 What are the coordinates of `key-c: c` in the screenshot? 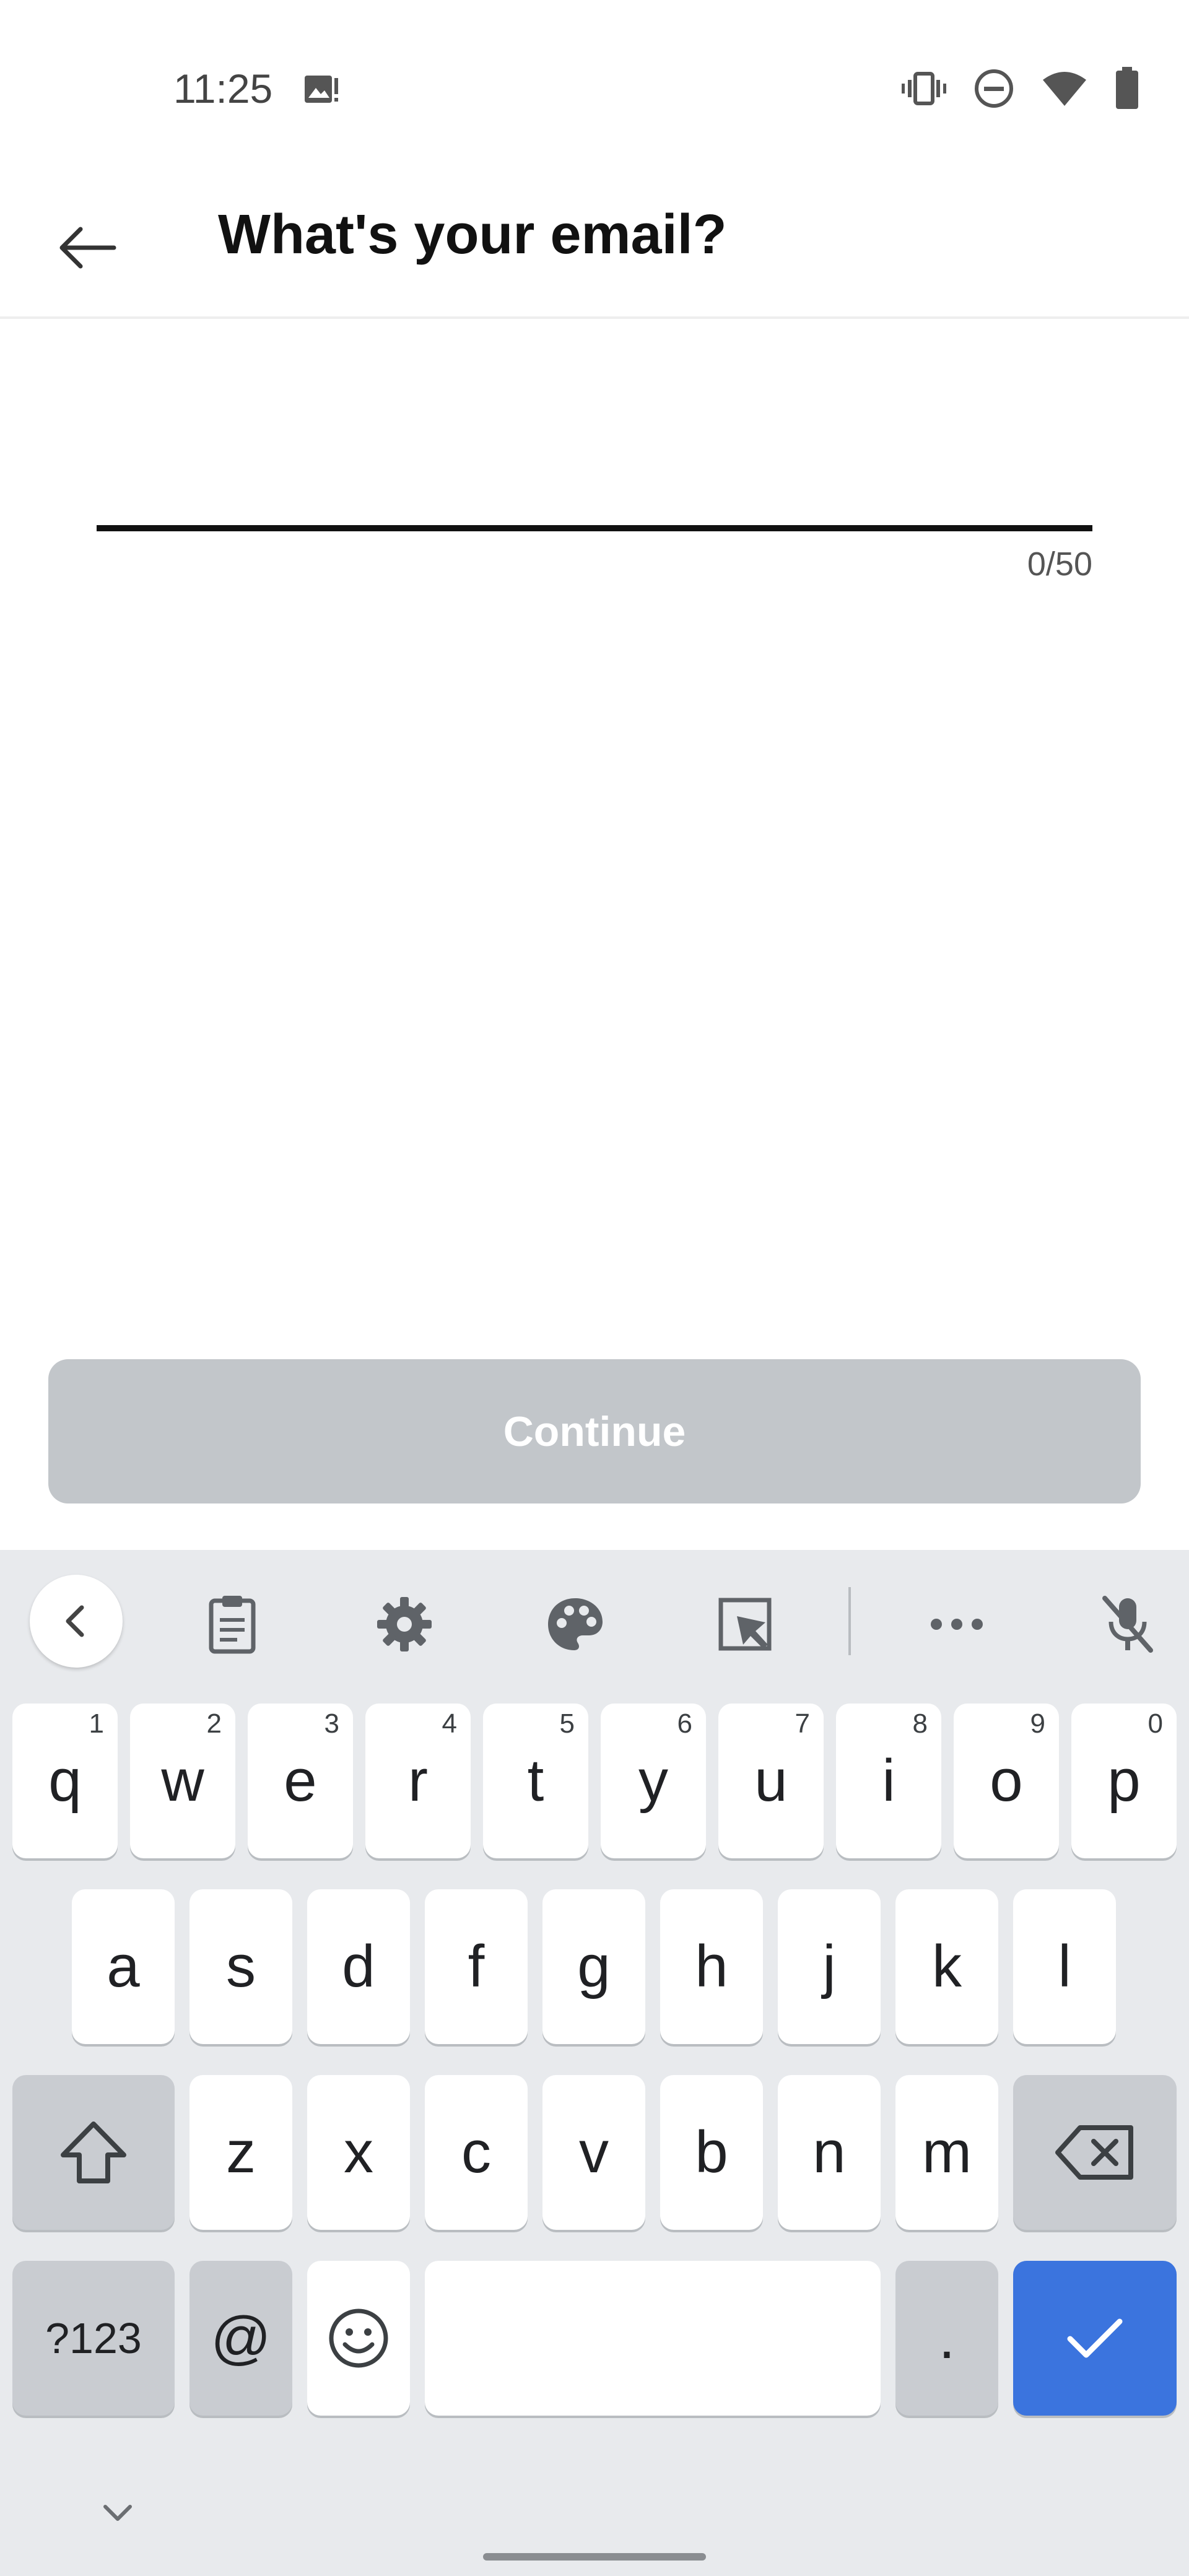 It's located at (476, 2152).